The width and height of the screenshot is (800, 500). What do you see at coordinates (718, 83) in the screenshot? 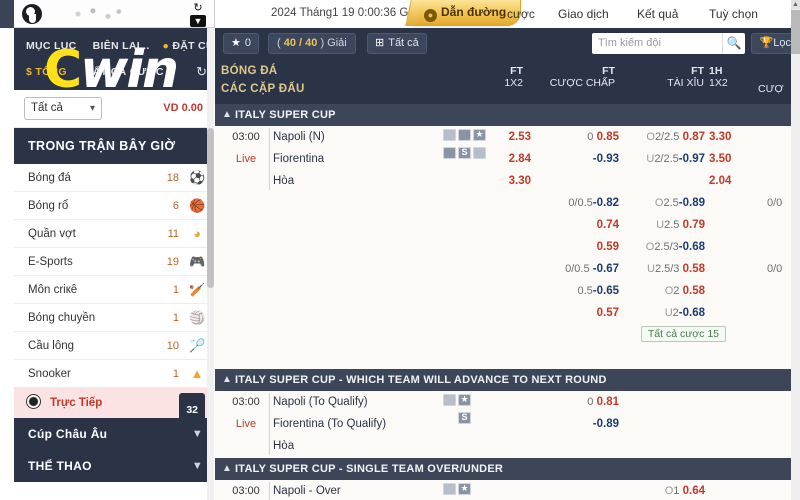
I see `col-1h-1x2-bottom: 1X2` at bounding box center [718, 83].